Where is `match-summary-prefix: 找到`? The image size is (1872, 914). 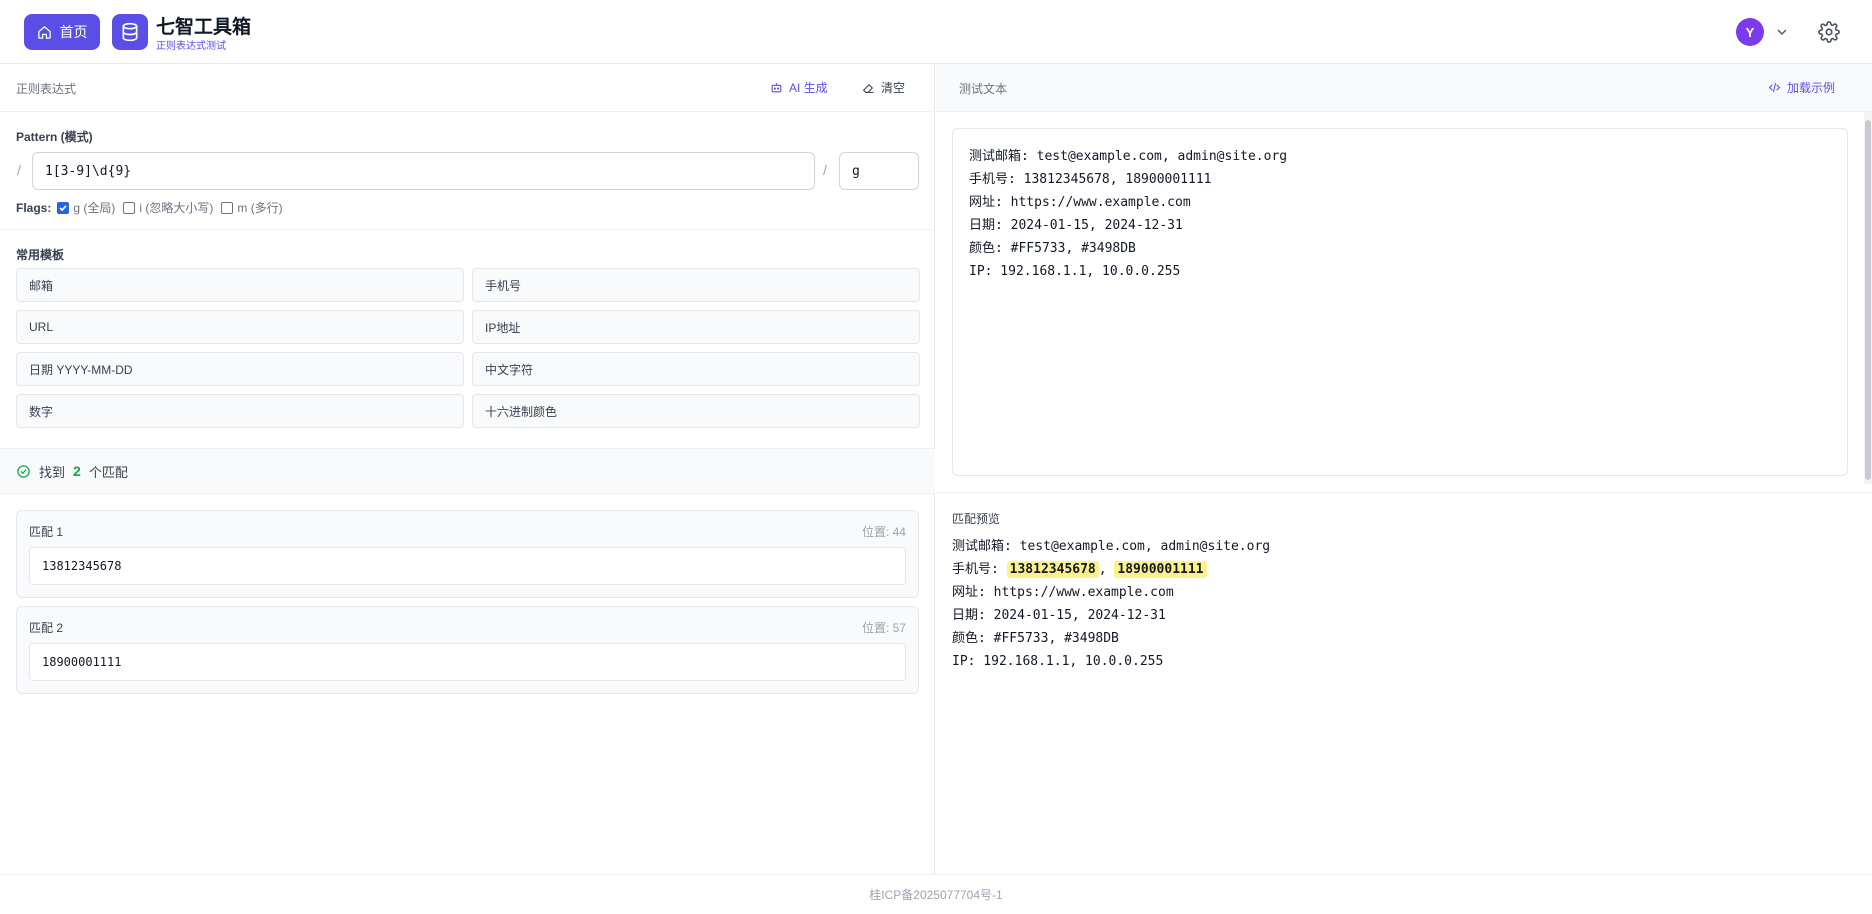 match-summary-prefix: 找到 is located at coordinates (52, 472).